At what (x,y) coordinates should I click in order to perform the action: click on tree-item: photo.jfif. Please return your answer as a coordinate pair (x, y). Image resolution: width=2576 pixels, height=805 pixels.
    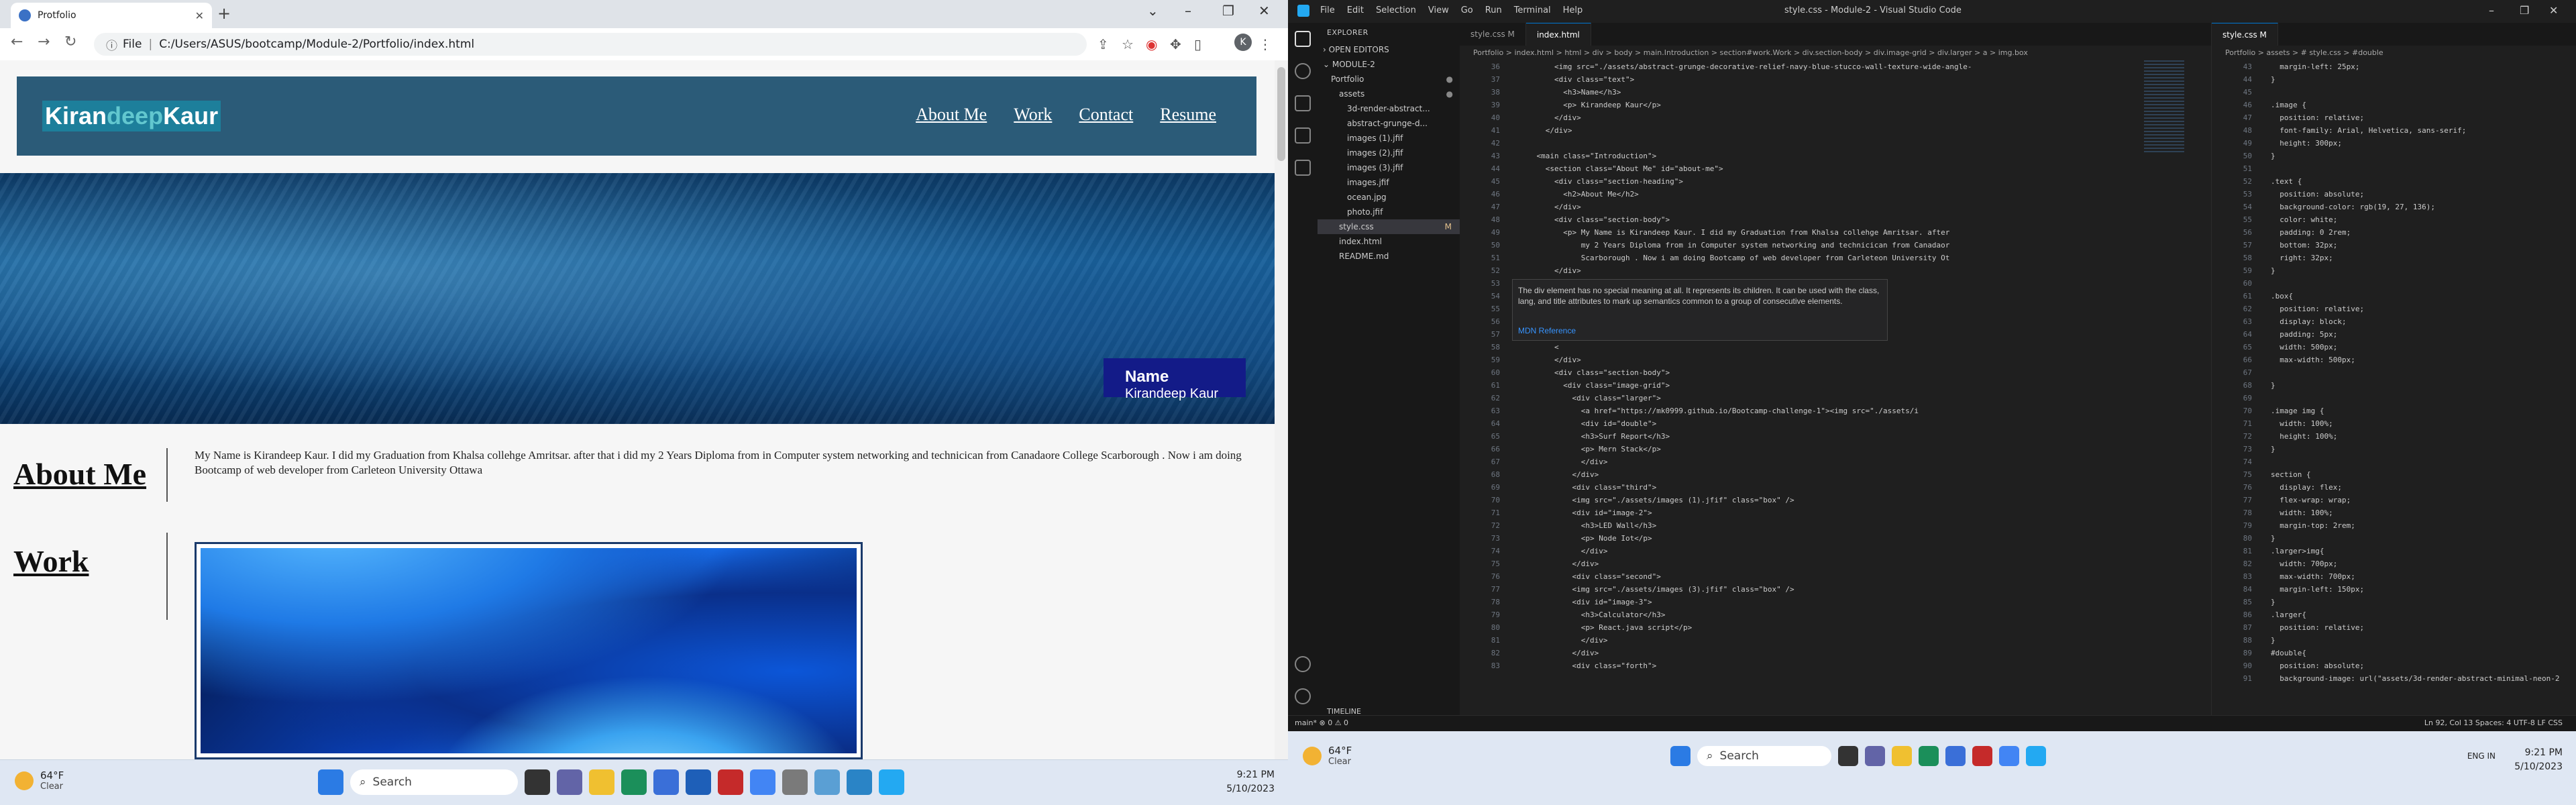
    Looking at the image, I should click on (1389, 212).